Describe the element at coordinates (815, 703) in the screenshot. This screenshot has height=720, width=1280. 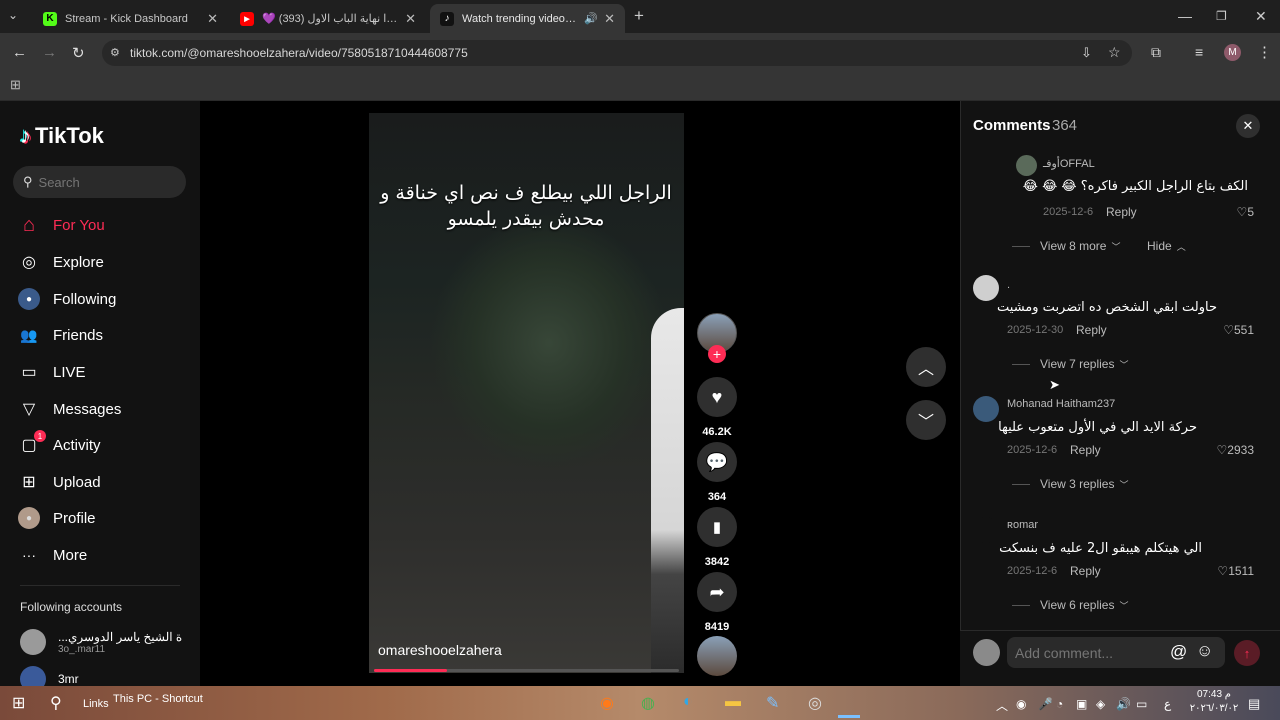
I see `obs-icon: ◎` at that location.